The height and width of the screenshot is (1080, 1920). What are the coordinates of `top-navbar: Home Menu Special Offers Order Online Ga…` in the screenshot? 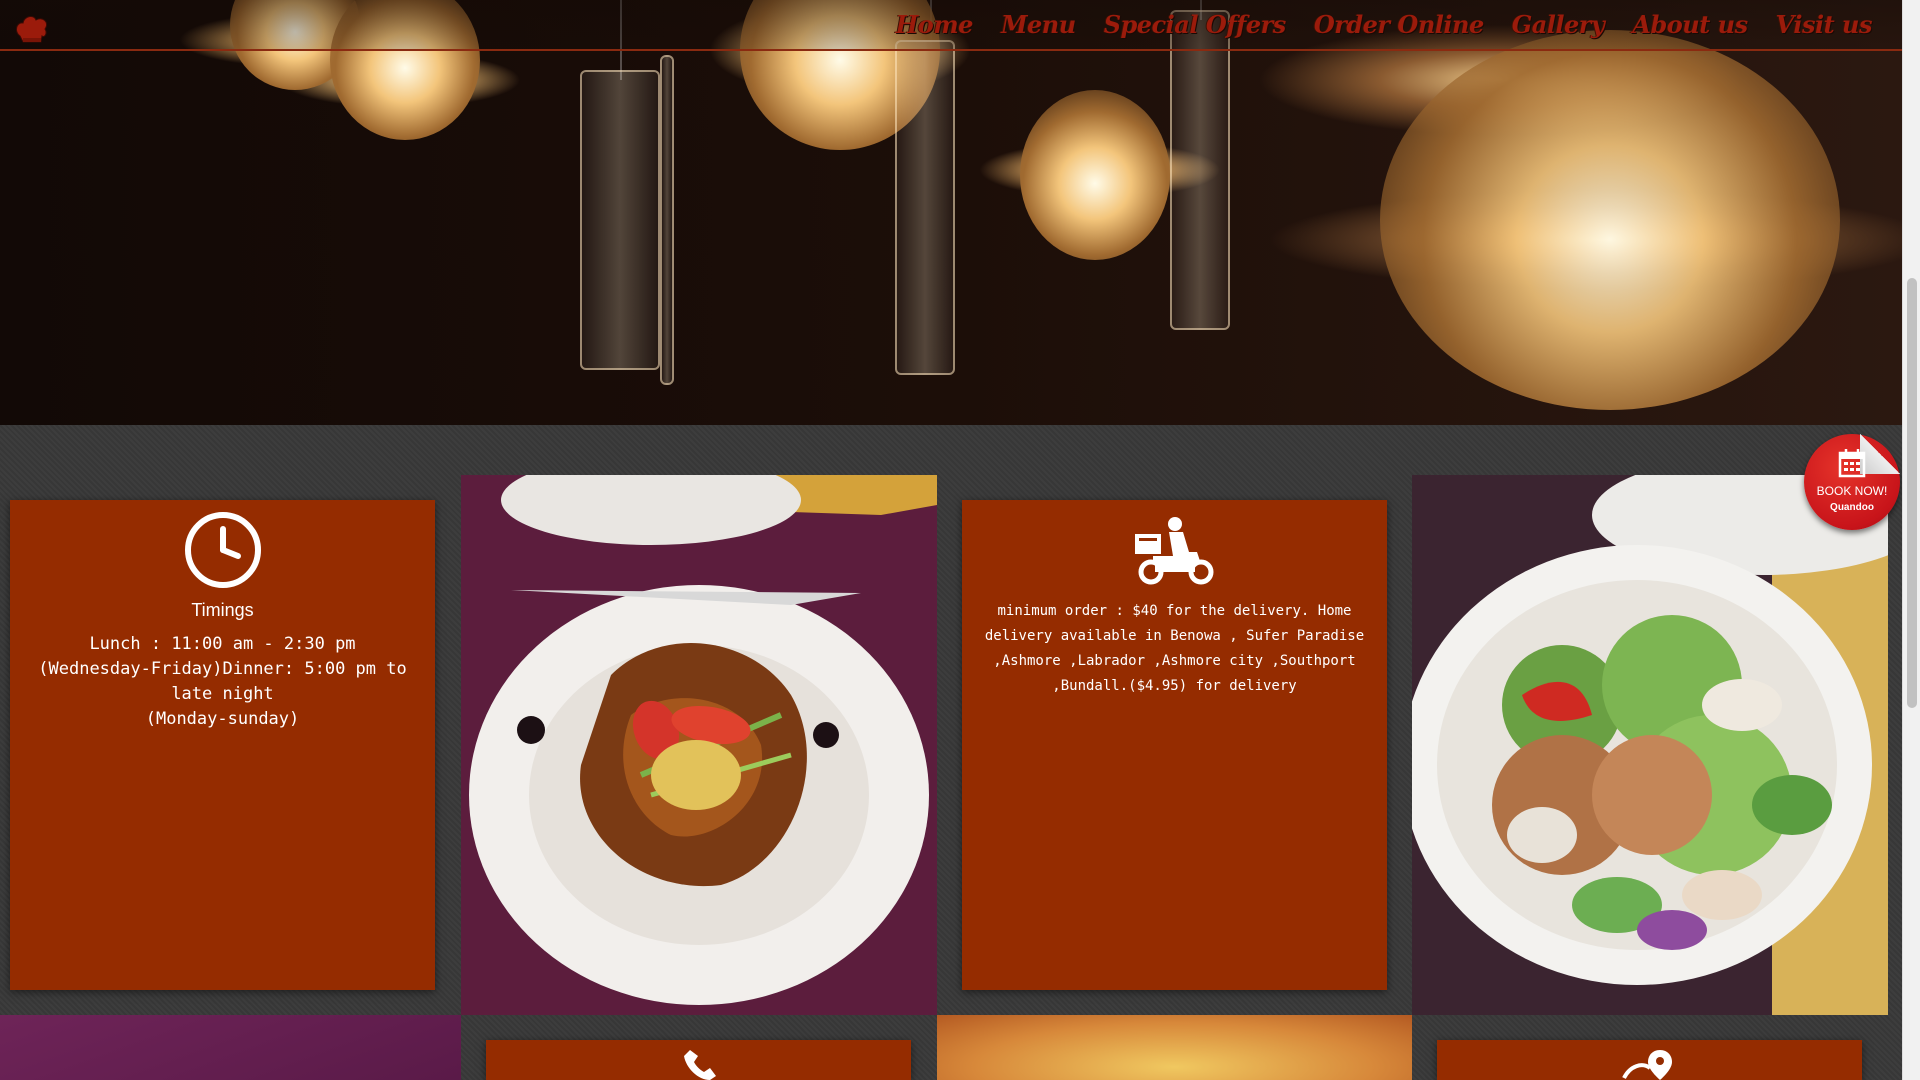 It's located at (951, 25).